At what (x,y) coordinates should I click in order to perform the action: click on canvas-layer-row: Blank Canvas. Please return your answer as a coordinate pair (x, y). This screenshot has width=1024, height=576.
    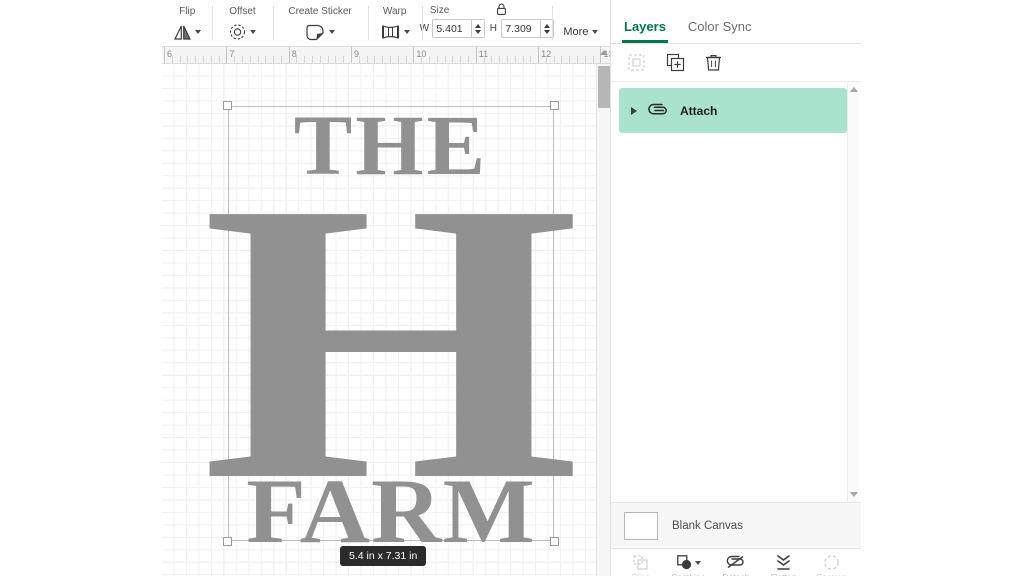
    Looking at the image, I should click on (736, 525).